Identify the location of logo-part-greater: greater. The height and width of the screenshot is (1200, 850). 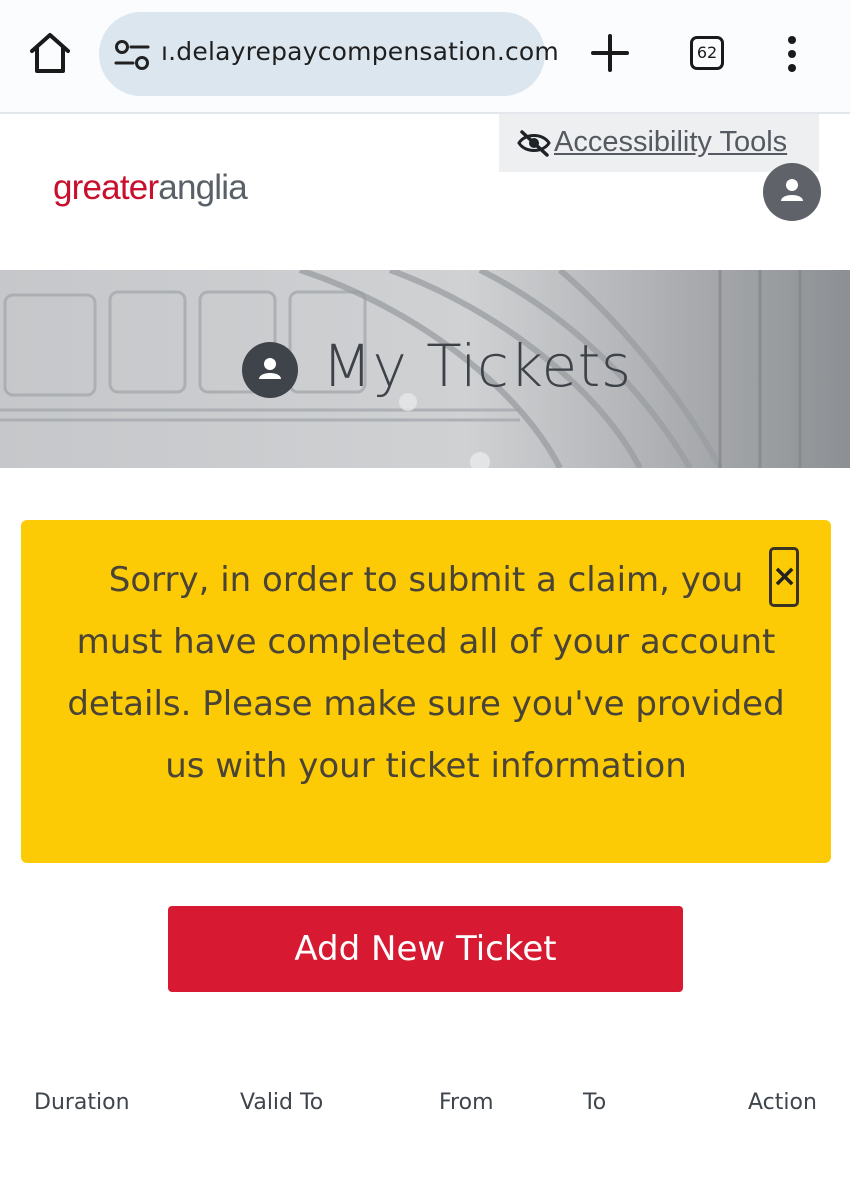
(106, 187).